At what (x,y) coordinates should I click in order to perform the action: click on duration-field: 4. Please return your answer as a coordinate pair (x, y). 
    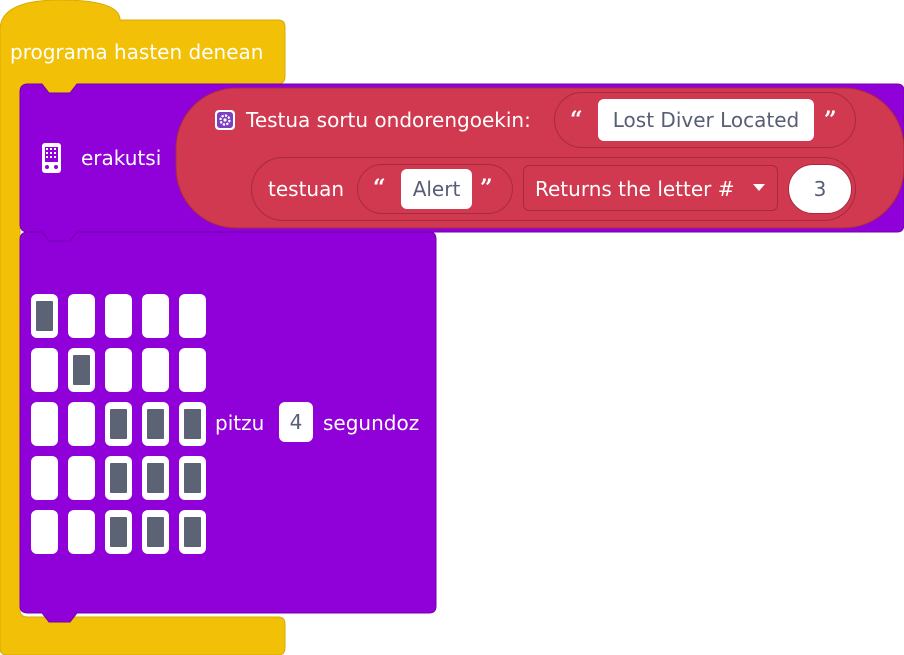
    Looking at the image, I should click on (296, 422).